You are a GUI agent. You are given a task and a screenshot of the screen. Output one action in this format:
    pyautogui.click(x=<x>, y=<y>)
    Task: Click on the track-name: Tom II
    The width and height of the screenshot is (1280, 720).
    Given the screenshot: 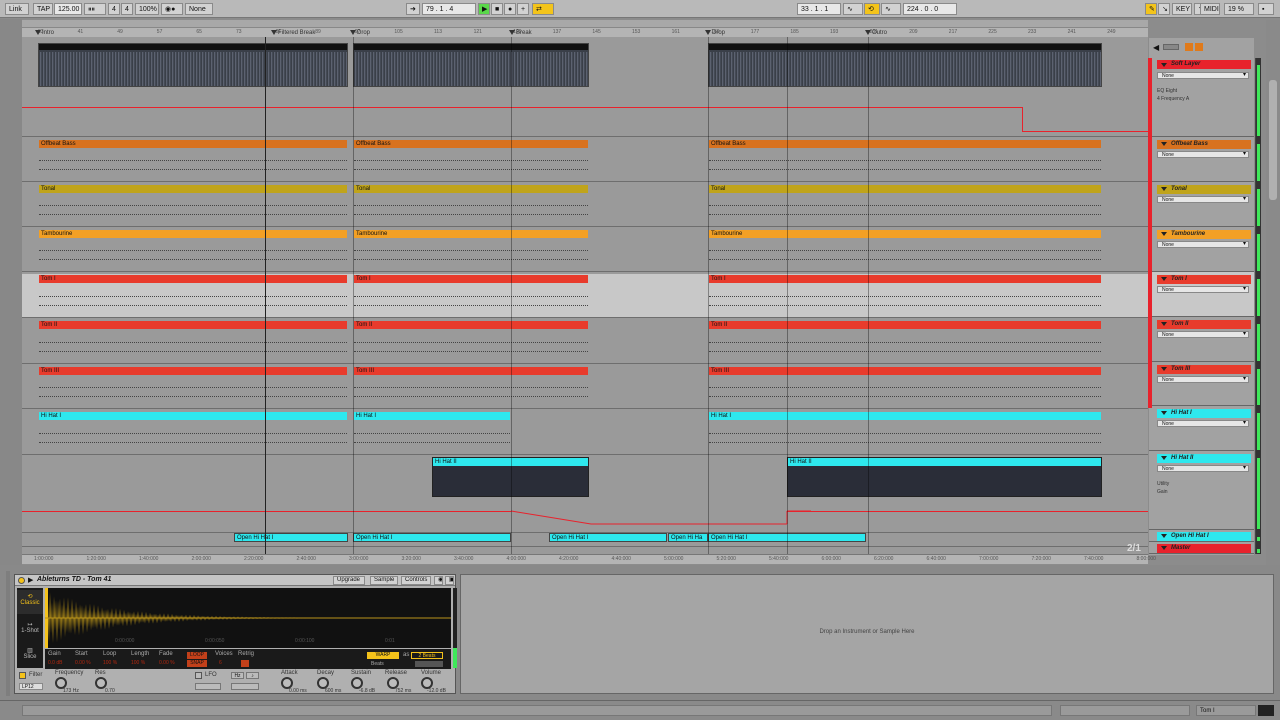 What is the action you would take?
    pyautogui.click(x=1204, y=324)
    